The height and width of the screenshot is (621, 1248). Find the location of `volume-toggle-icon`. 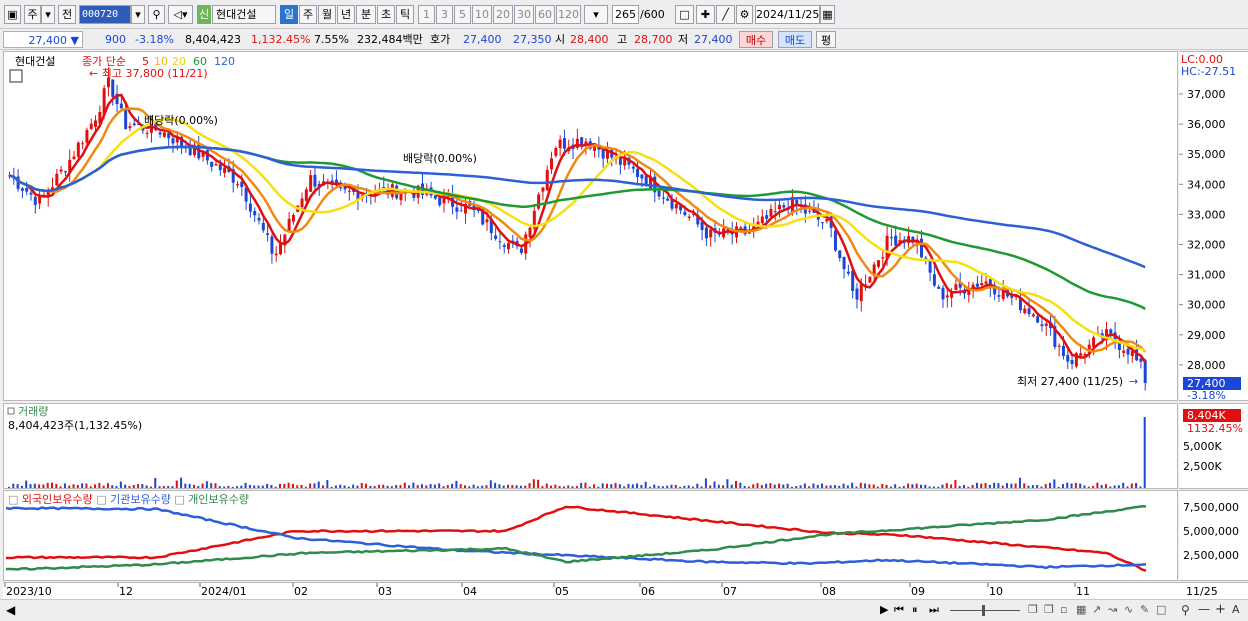

volume-toggle-icon is located at coordinates (11, 411).